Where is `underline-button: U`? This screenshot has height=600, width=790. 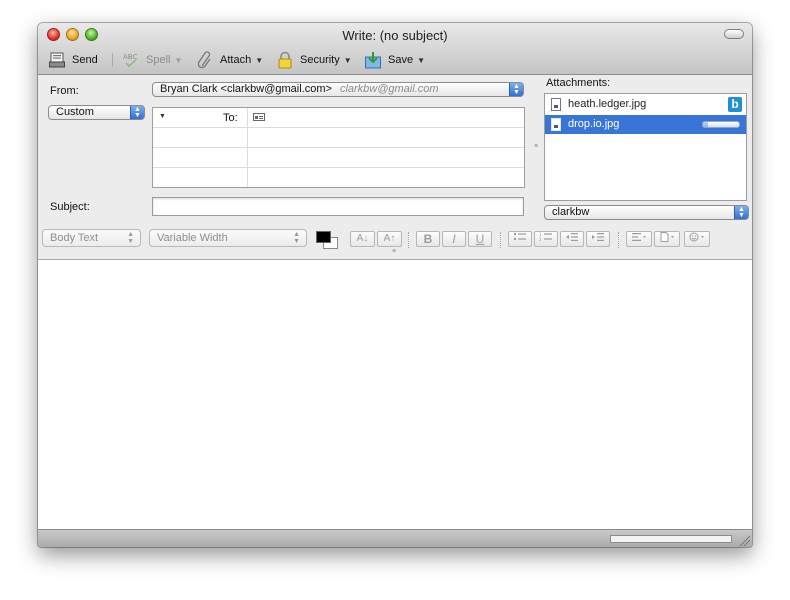 underline-button: U is located at coordinates (480, 239).